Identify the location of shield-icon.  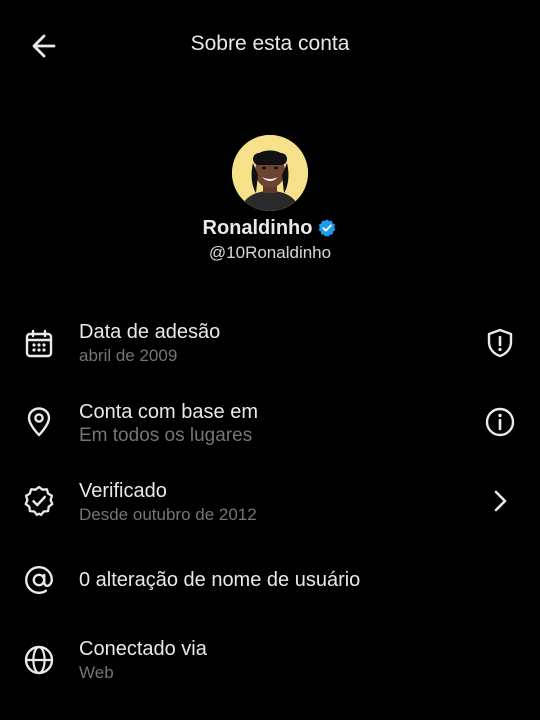
(500, 343).